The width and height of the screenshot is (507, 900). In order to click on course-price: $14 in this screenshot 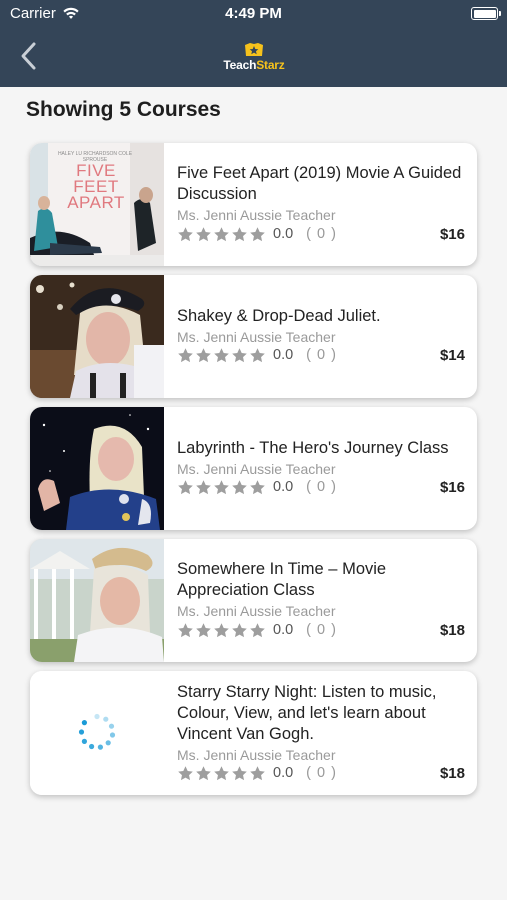, I will do `click(452, 355)`.